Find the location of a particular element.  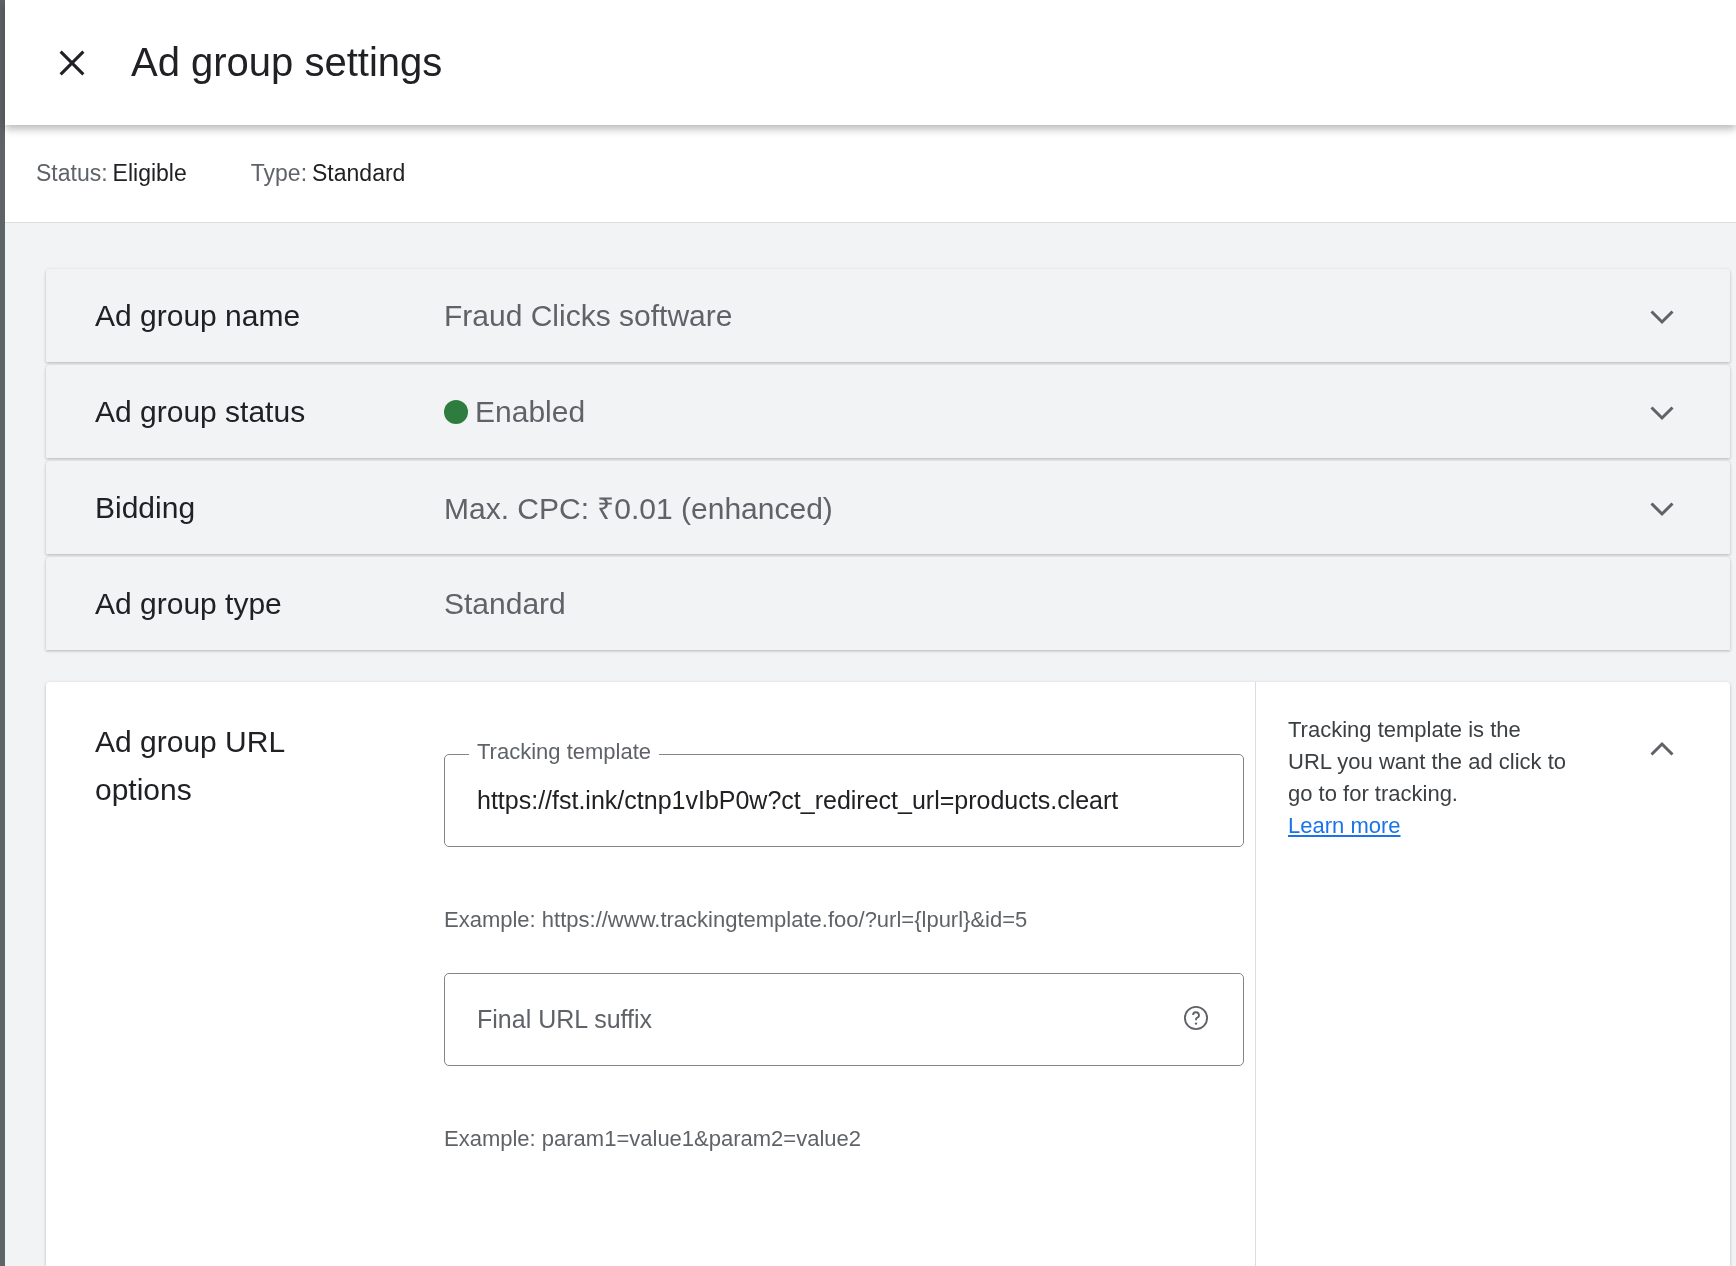

section-label: Ad group URL options is located at coordinates (190, 766).